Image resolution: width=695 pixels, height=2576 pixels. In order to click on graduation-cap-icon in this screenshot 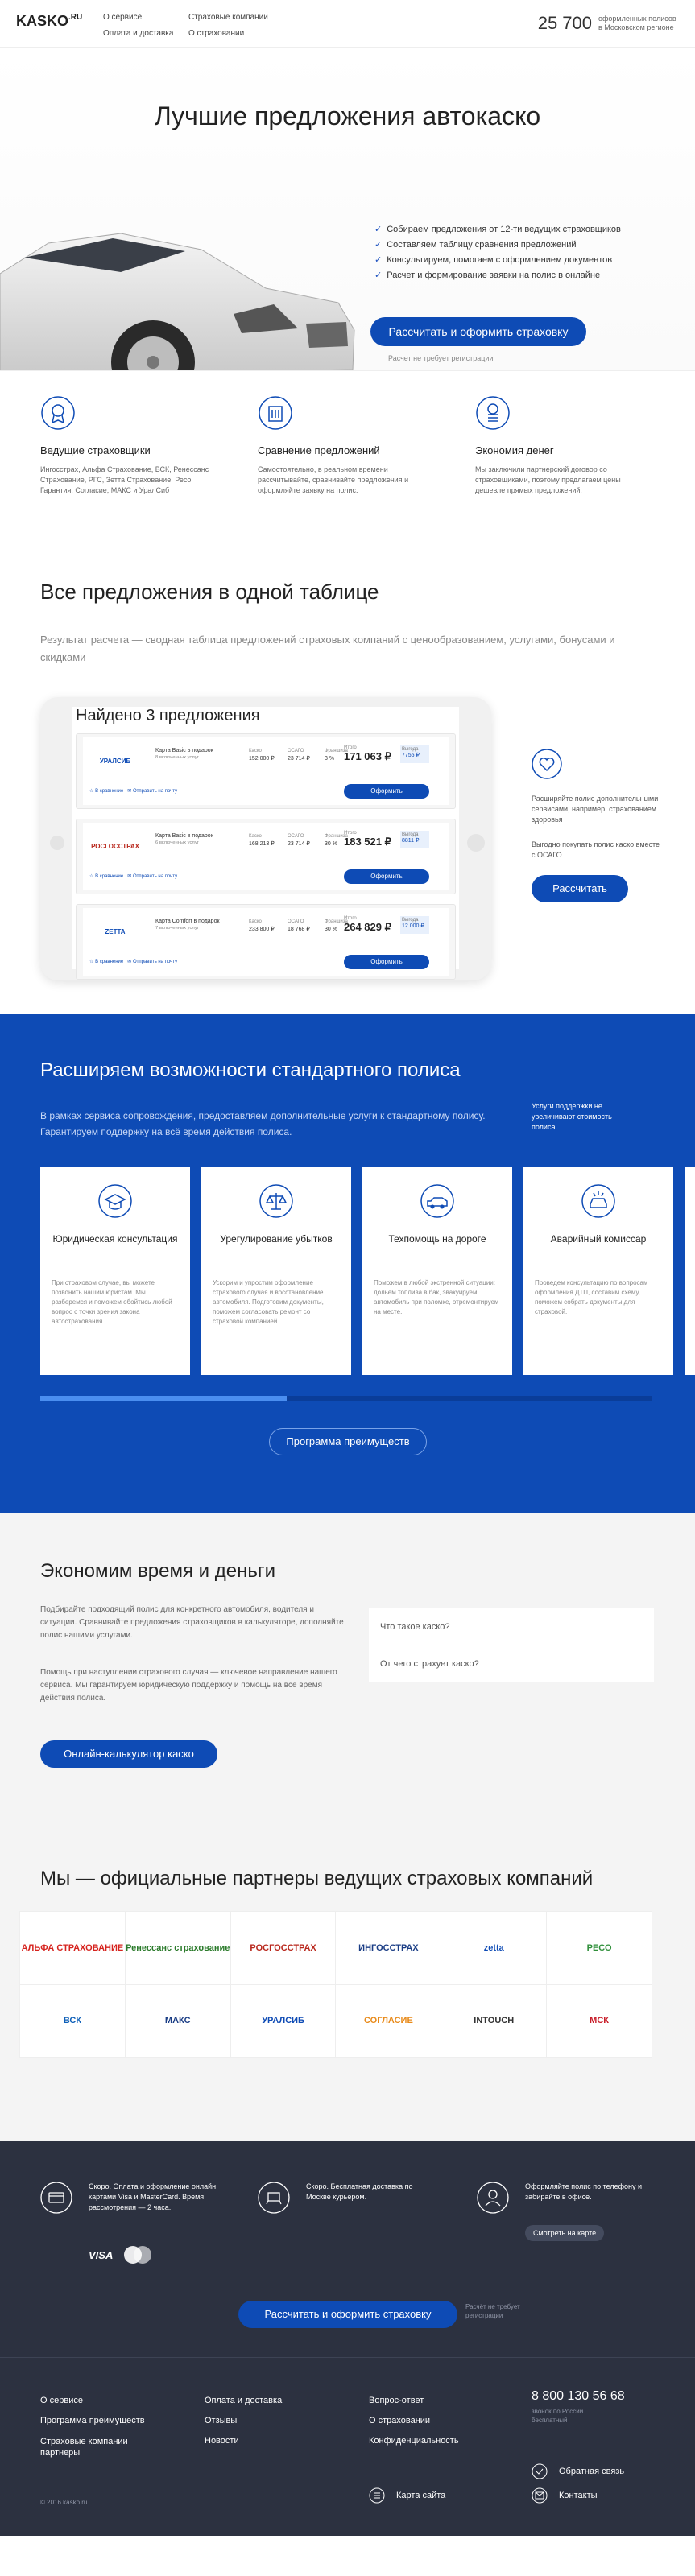, I will do `click(115, 1201)`.